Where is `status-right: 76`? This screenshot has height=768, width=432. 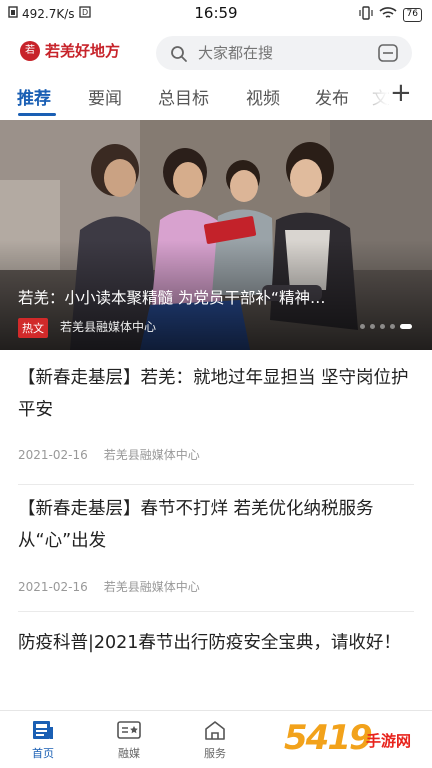 status-right: 76 is located at coordinates (390, 14).